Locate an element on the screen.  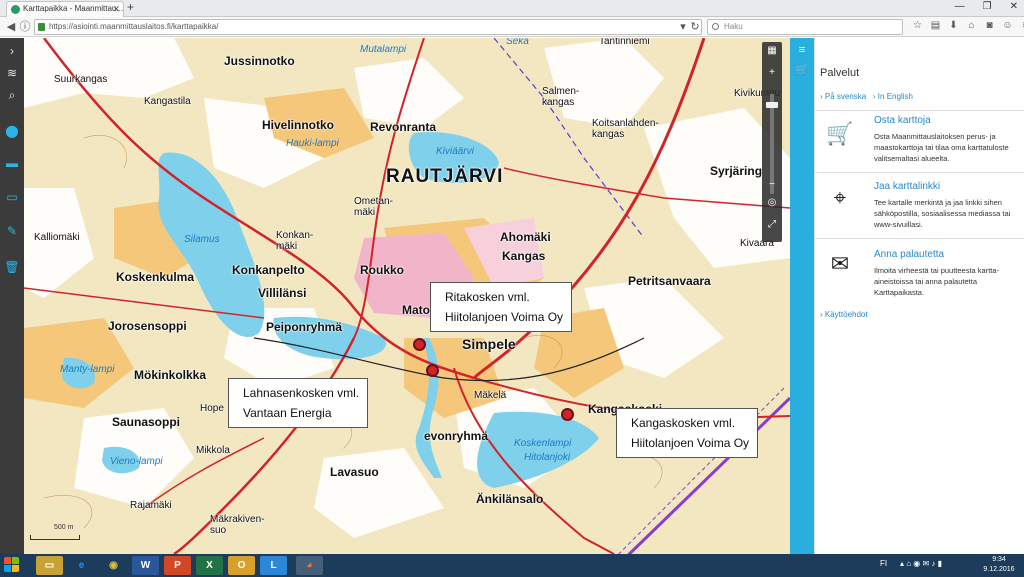
zoom-out-icon: − is located at coordinates (772, 185).